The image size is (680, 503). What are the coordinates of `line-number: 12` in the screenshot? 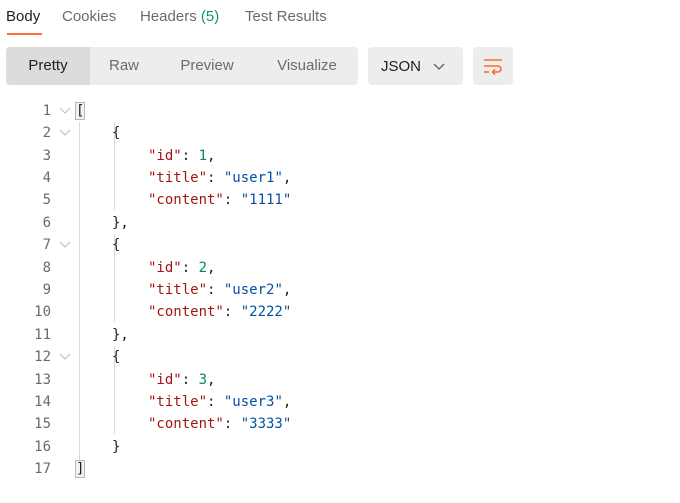 It's located at (42, 357).